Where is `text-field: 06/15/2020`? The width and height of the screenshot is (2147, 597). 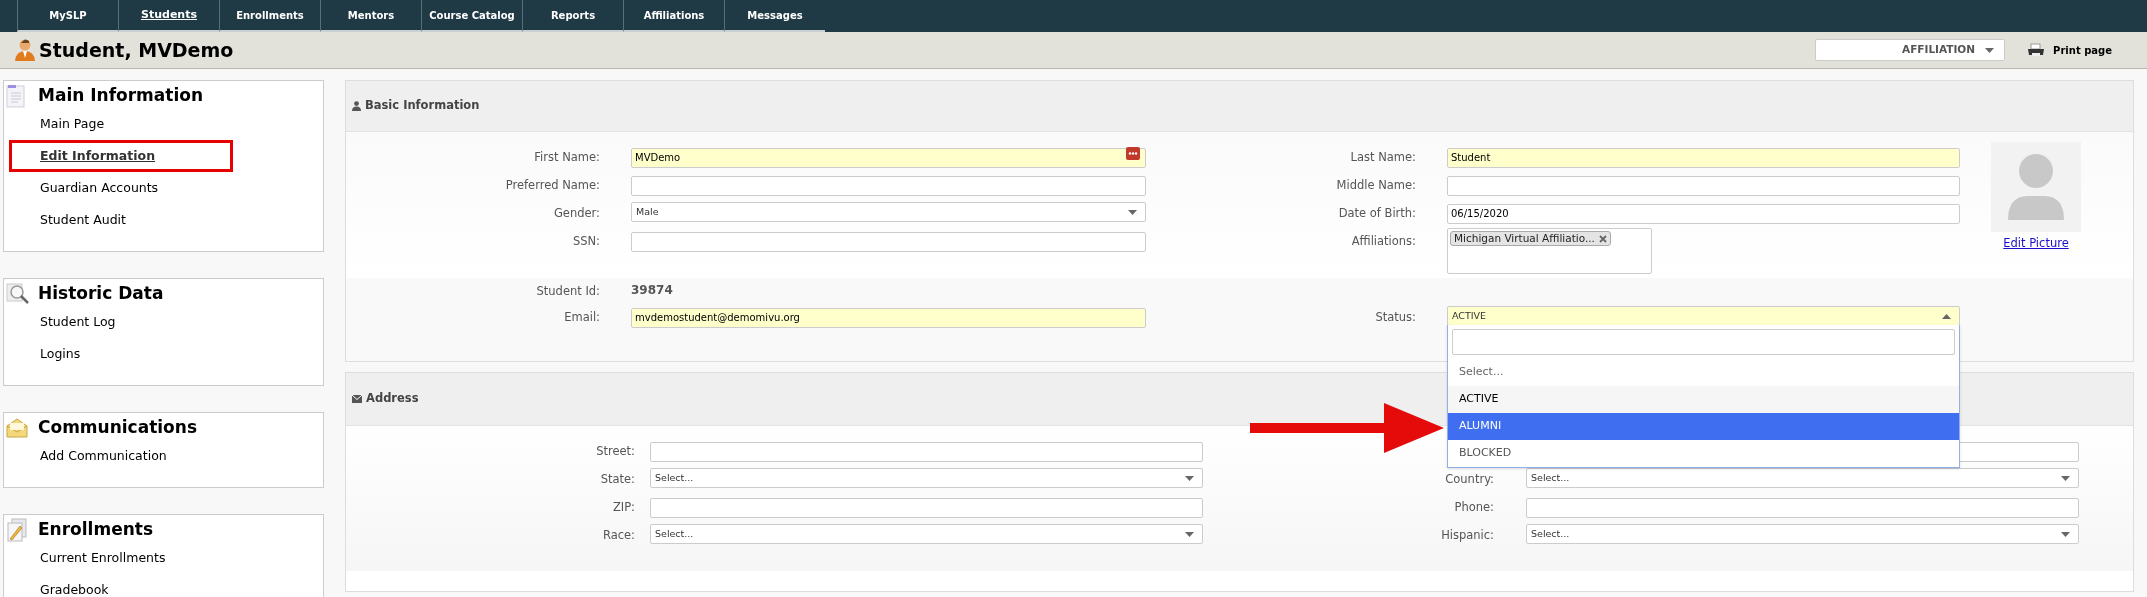 text-field: 06/15/2020 is located at coordinates (1703, 213).